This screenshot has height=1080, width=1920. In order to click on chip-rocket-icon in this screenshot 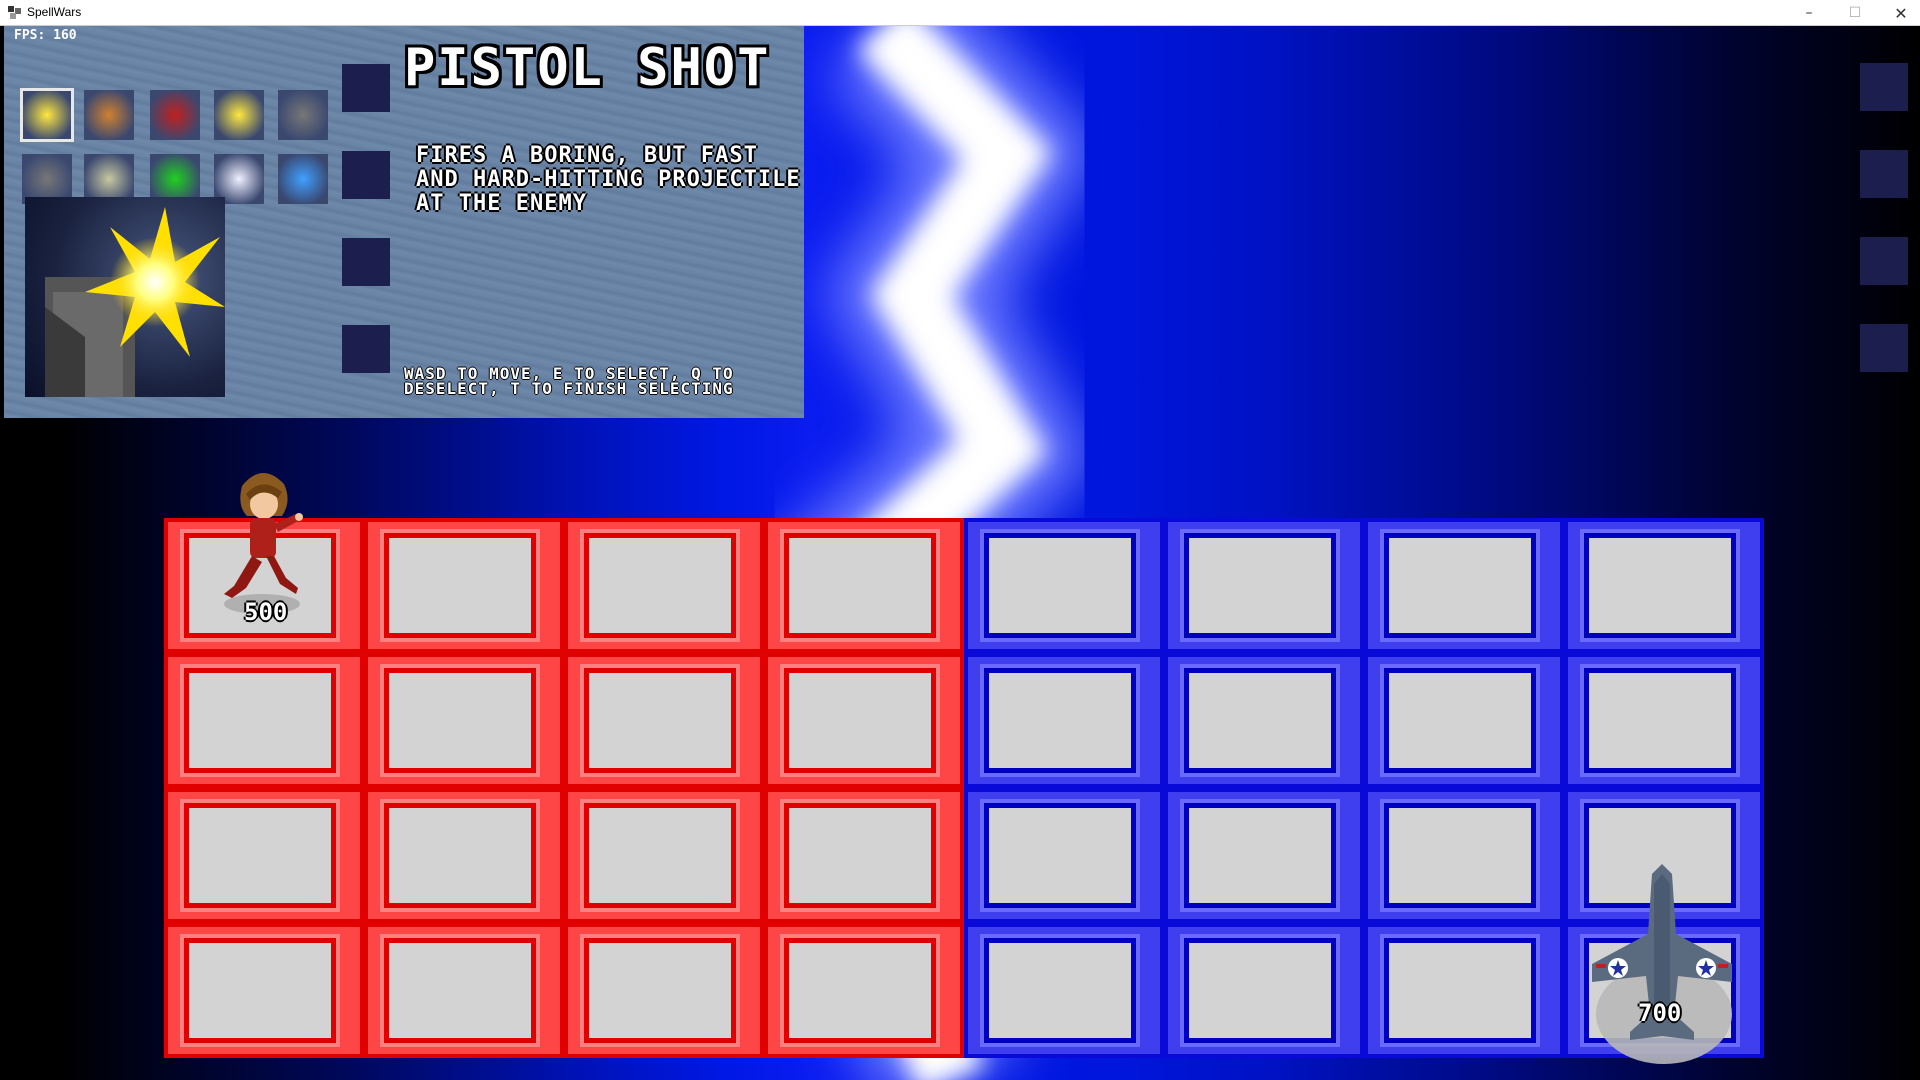, I will do `click(175, 115)`.